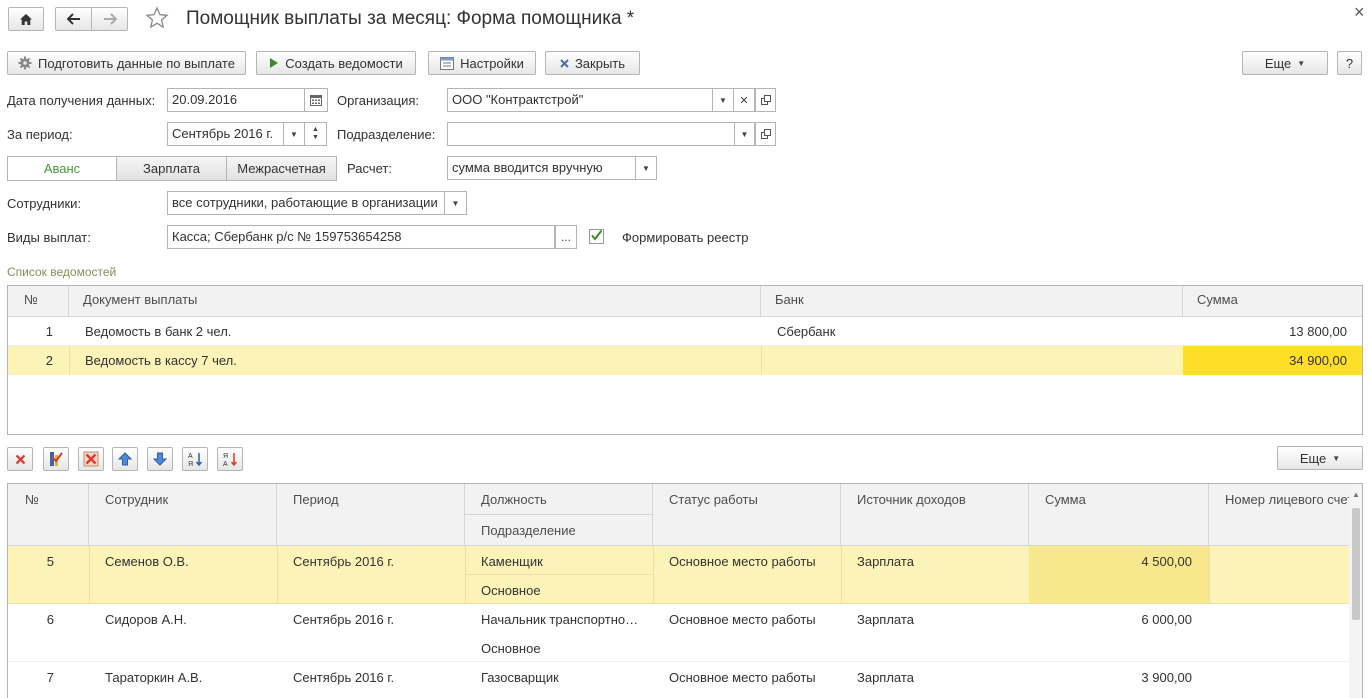 This screenshot has width=1368, height=698. Describe the element at coordinates (580, 100) in the screenshot. I see `org-input: ООО "Контрактстрой"` at that location.